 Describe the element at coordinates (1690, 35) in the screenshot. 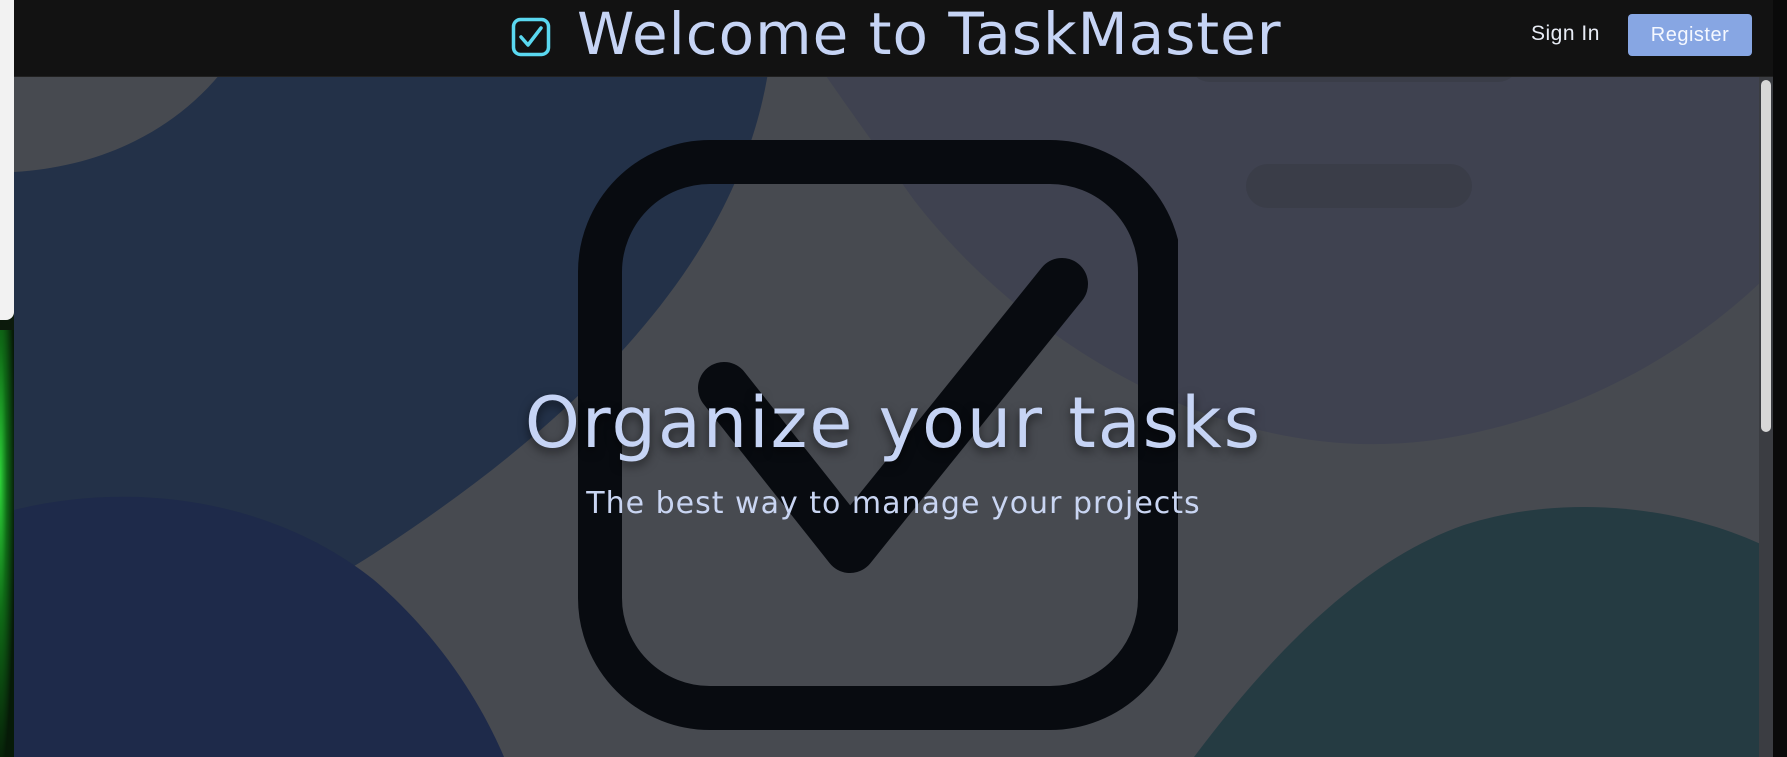

I see `register-button: Register` at that location.